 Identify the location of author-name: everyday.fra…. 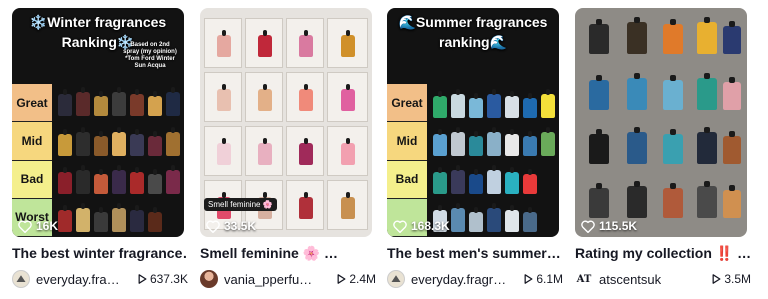
(78, 279).